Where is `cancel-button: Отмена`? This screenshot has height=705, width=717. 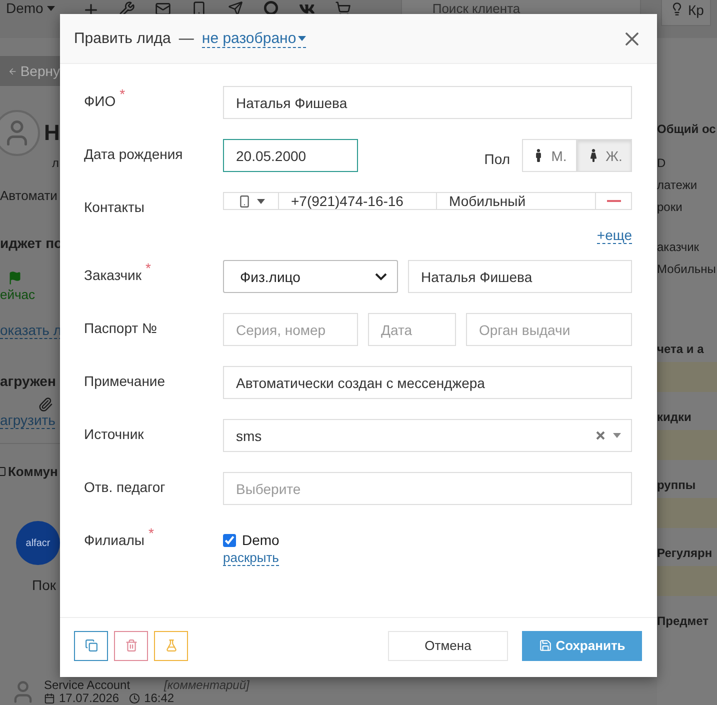
cancel-button: Отмена is located at coordinates (448, 645).